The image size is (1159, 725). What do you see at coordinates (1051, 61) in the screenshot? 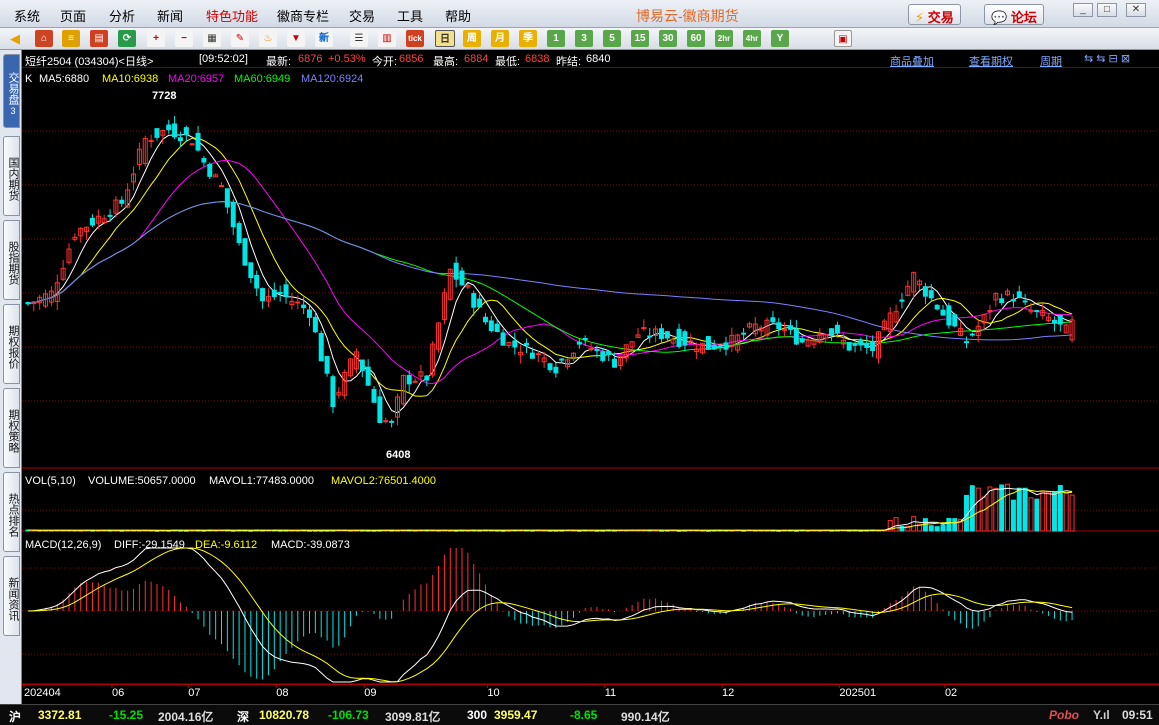
I see `period-link: 周期` at bounding box center [1051, 61].